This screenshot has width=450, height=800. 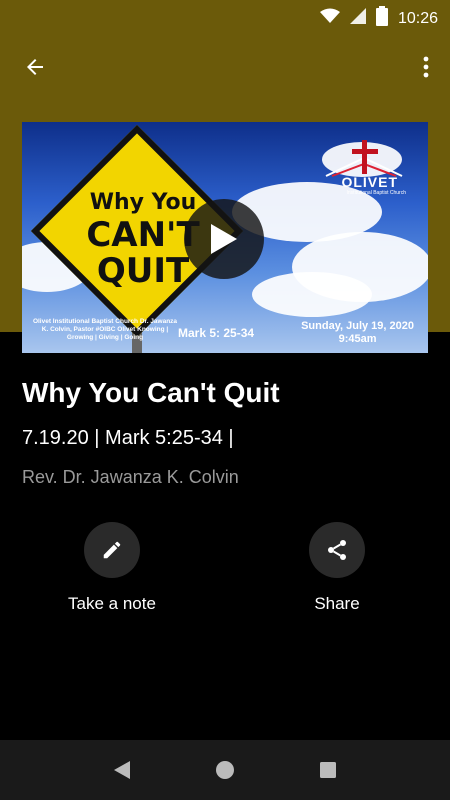 I want to click on nav-recents-button, so click(x=328, y=770).